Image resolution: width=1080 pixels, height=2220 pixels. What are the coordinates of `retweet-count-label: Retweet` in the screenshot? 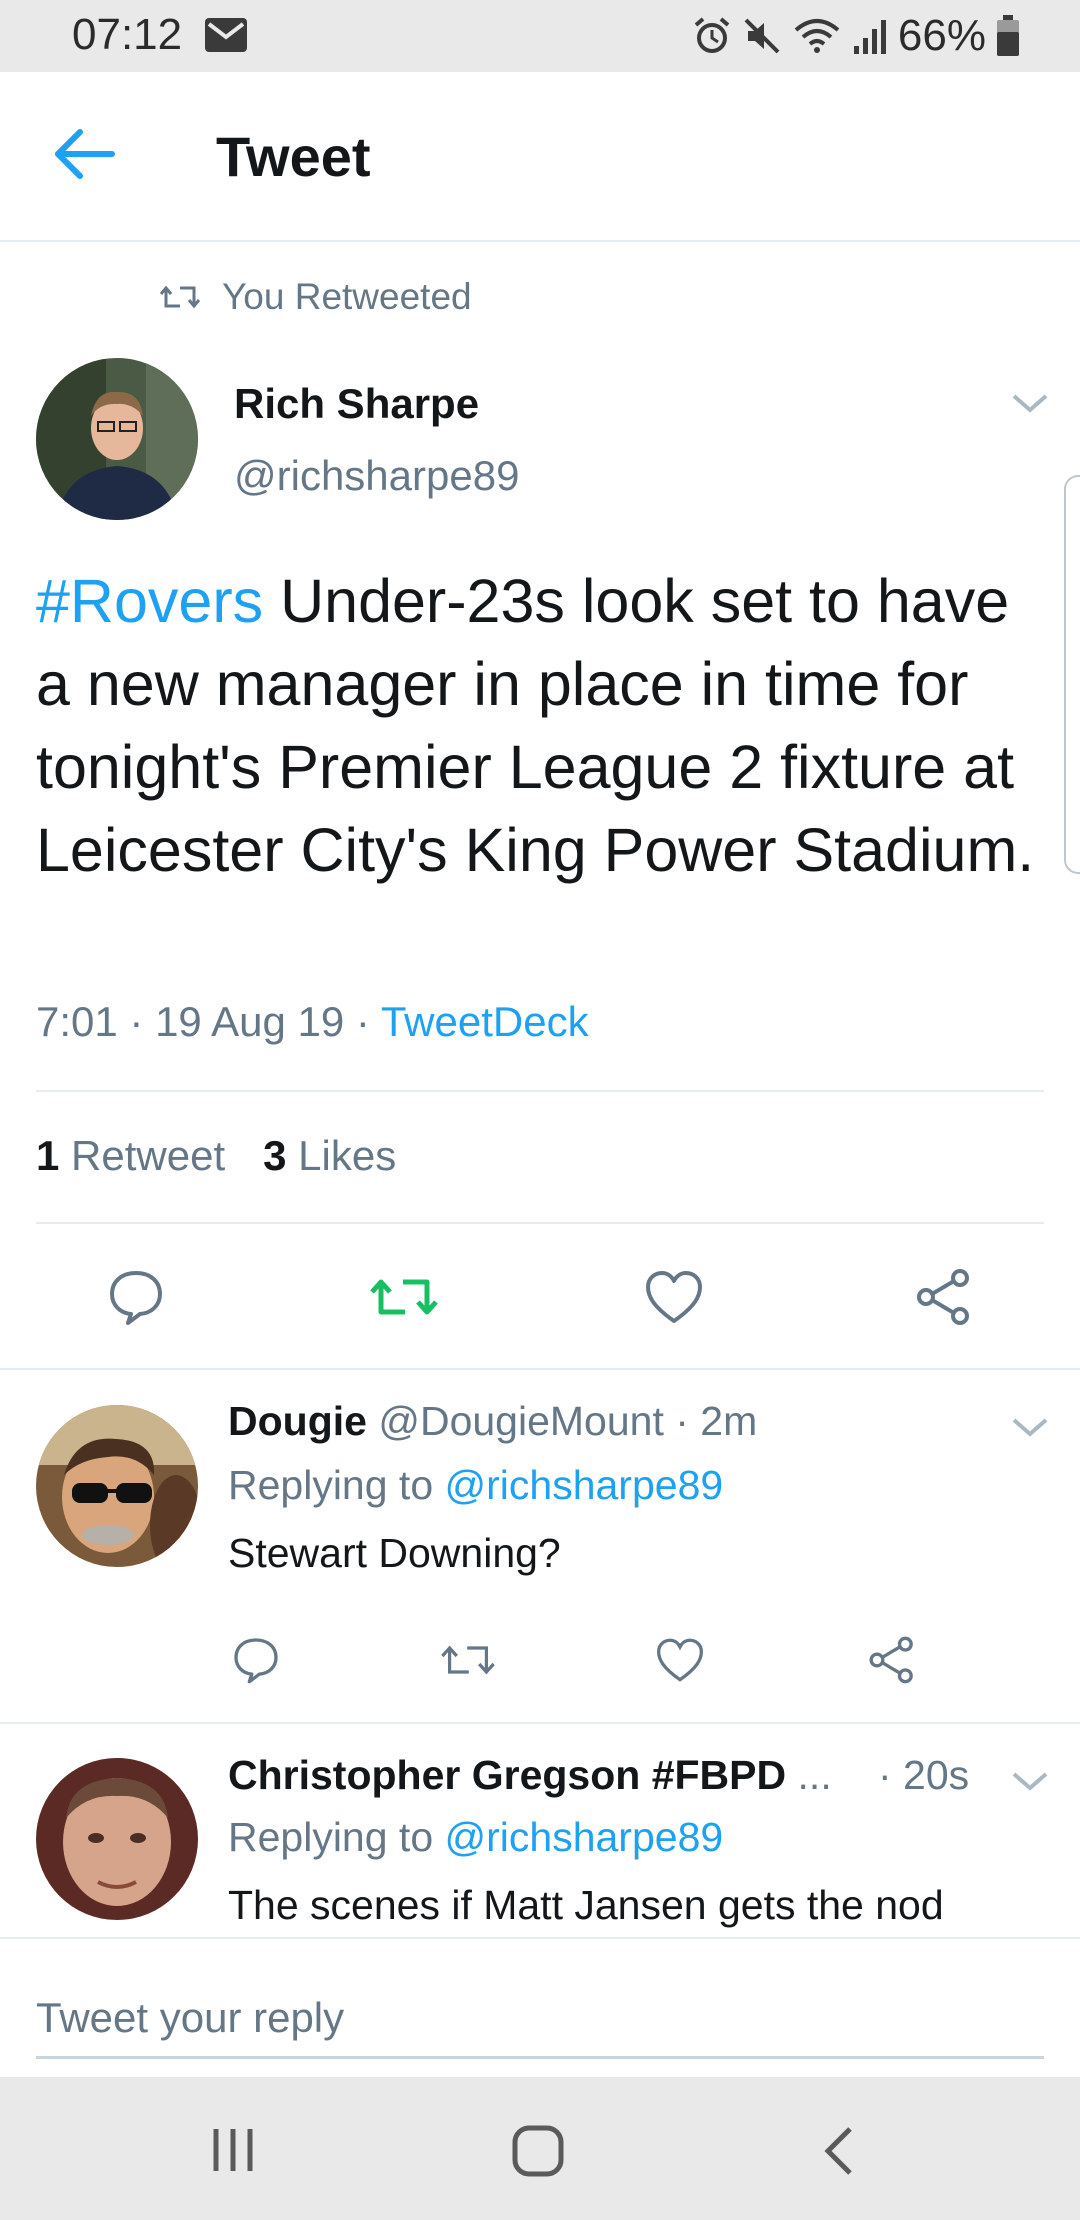 It's located at (148, 1155).